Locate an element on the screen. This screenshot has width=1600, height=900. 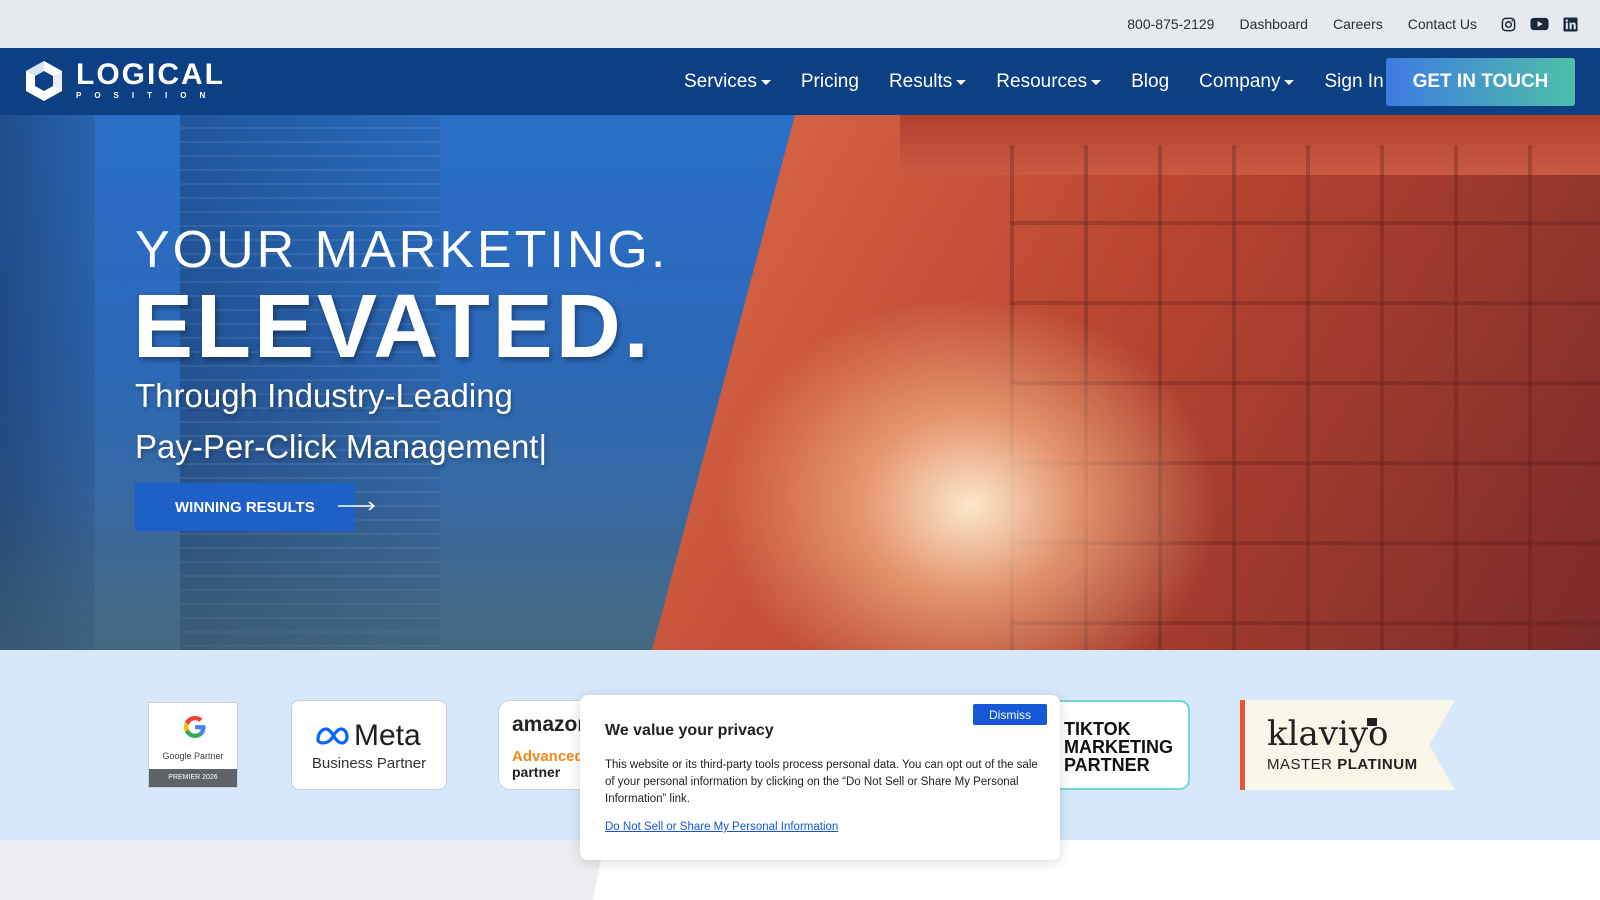
meta-logo: Meta is located at coordinates (367, 736).